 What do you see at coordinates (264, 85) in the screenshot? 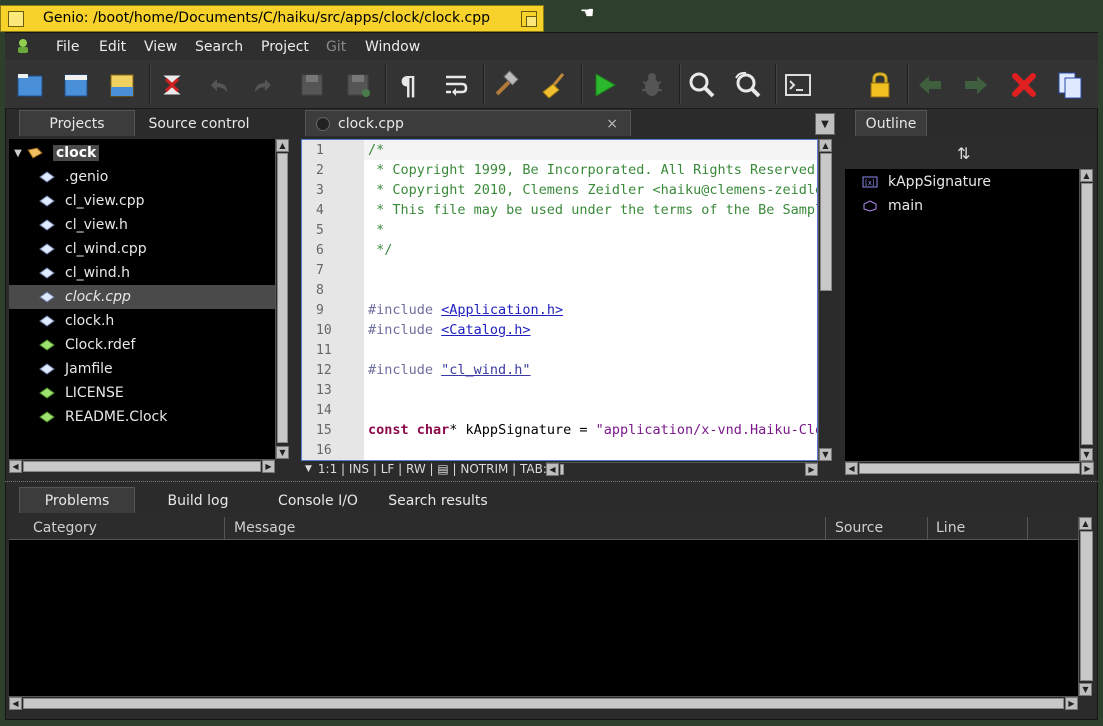
I see `redo-icon` at bounding box center [264, 85].